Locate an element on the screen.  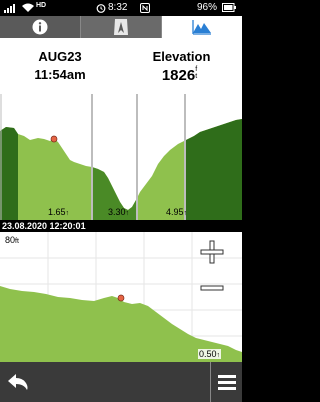
date-value: AUG23 is located at coordinates (60, 56).